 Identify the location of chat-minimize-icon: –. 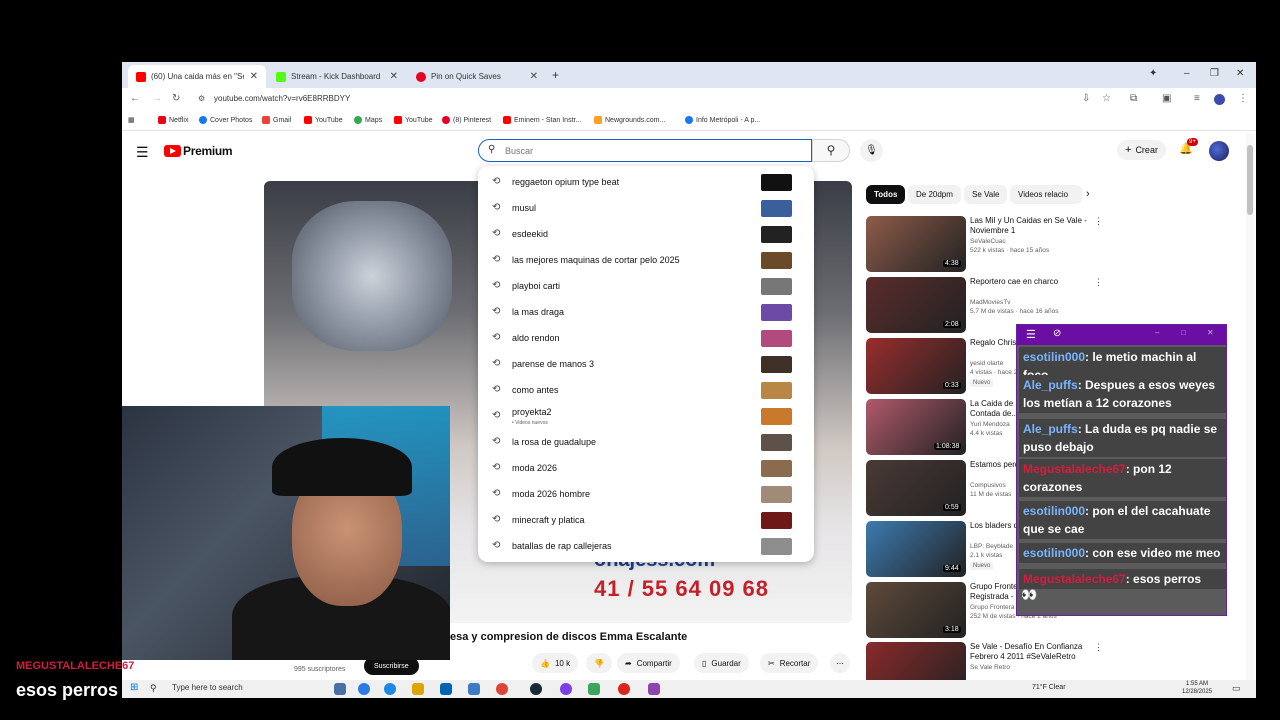
(1157, 332).